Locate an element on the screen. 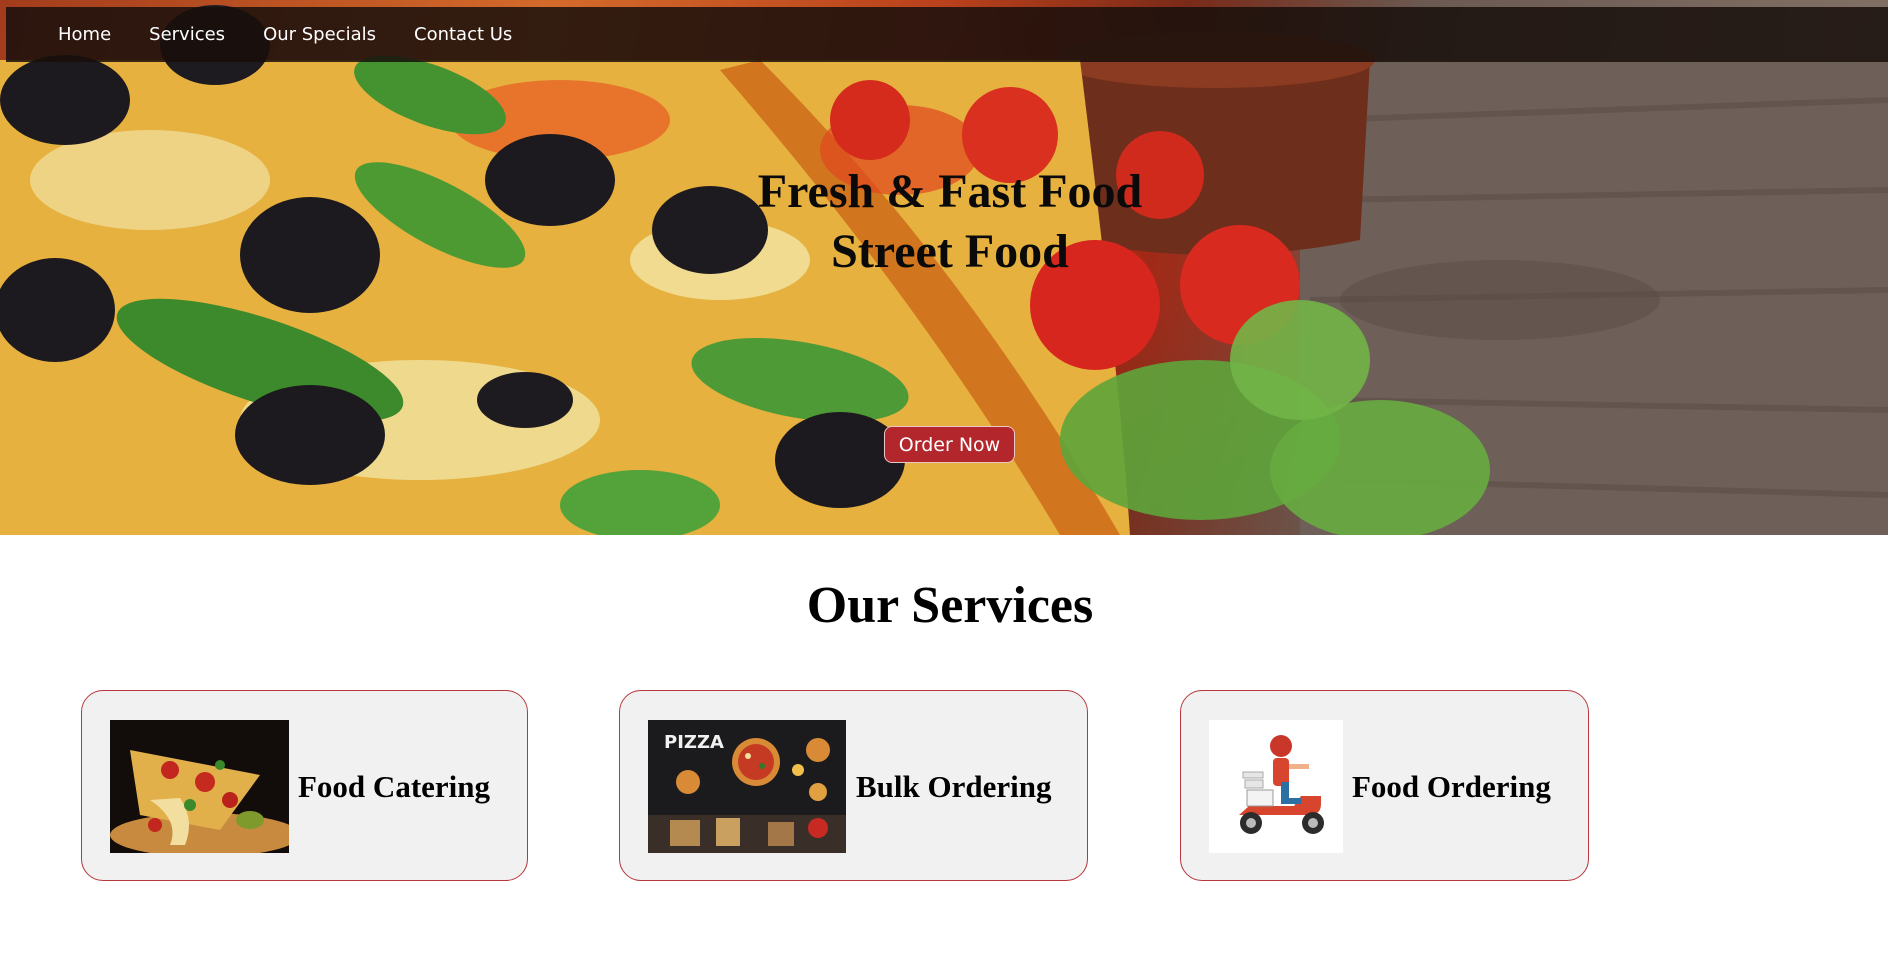 This screenshot has width=1888, height=957. services-heading: Our Services is located at coordinates (950, 605).